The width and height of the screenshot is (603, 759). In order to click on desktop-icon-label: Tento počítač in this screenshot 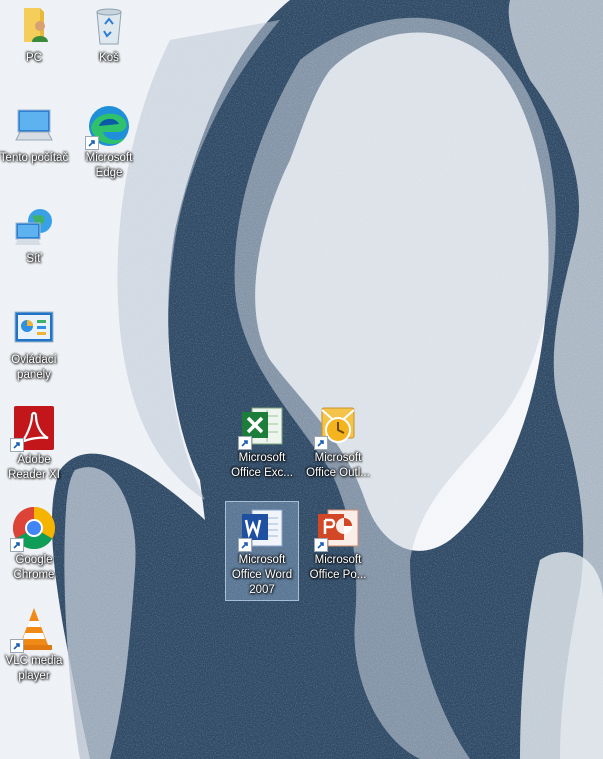, I will do `click(34, 158)`.